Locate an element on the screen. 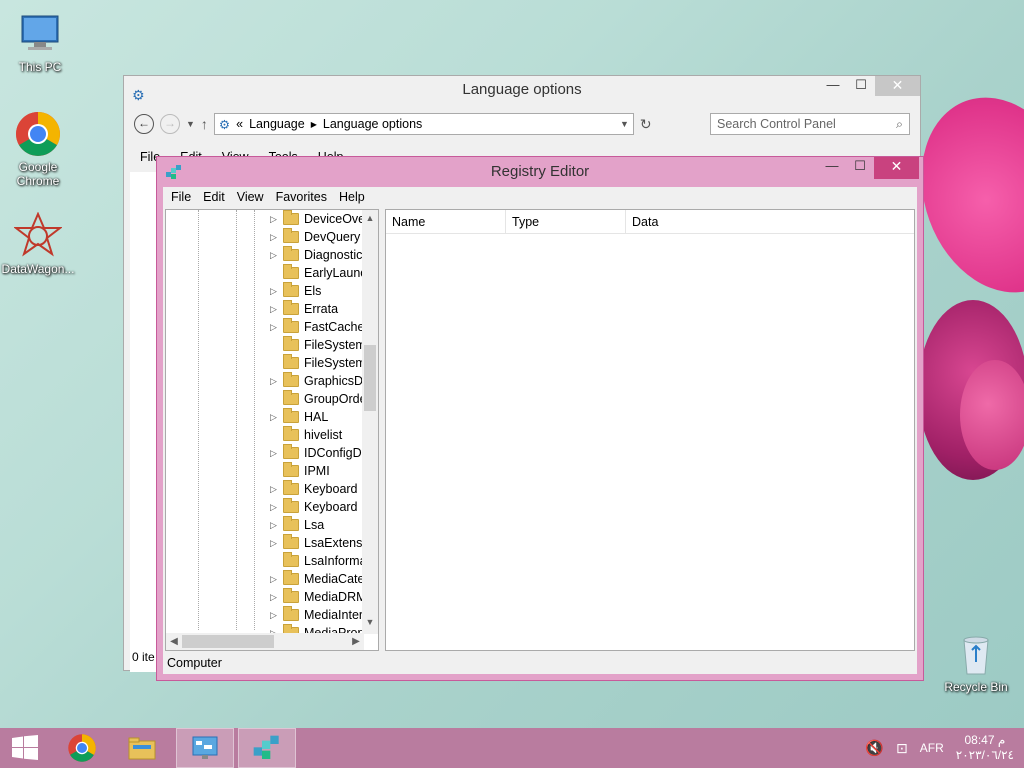 This screenshot has height=768, width=1024. menu-file: File is located at coordinates (181, 197).